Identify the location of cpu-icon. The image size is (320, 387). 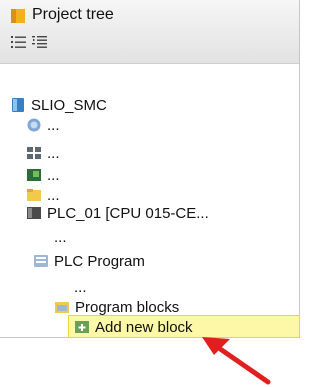
(34, 213).